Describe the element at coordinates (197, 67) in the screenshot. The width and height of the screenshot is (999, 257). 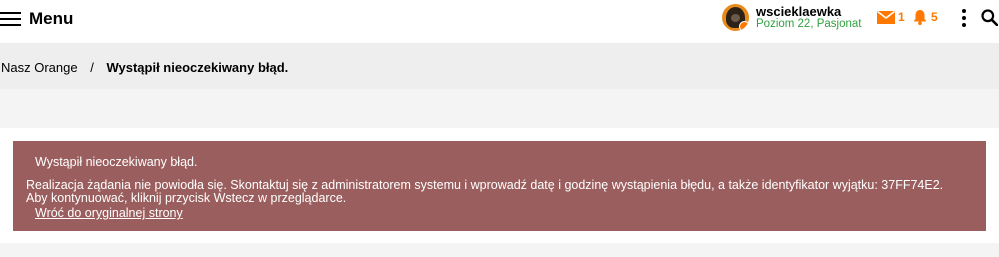
I see `breadcrumb-current: Wystąpił nieoczekiwany błąd.` at that location.